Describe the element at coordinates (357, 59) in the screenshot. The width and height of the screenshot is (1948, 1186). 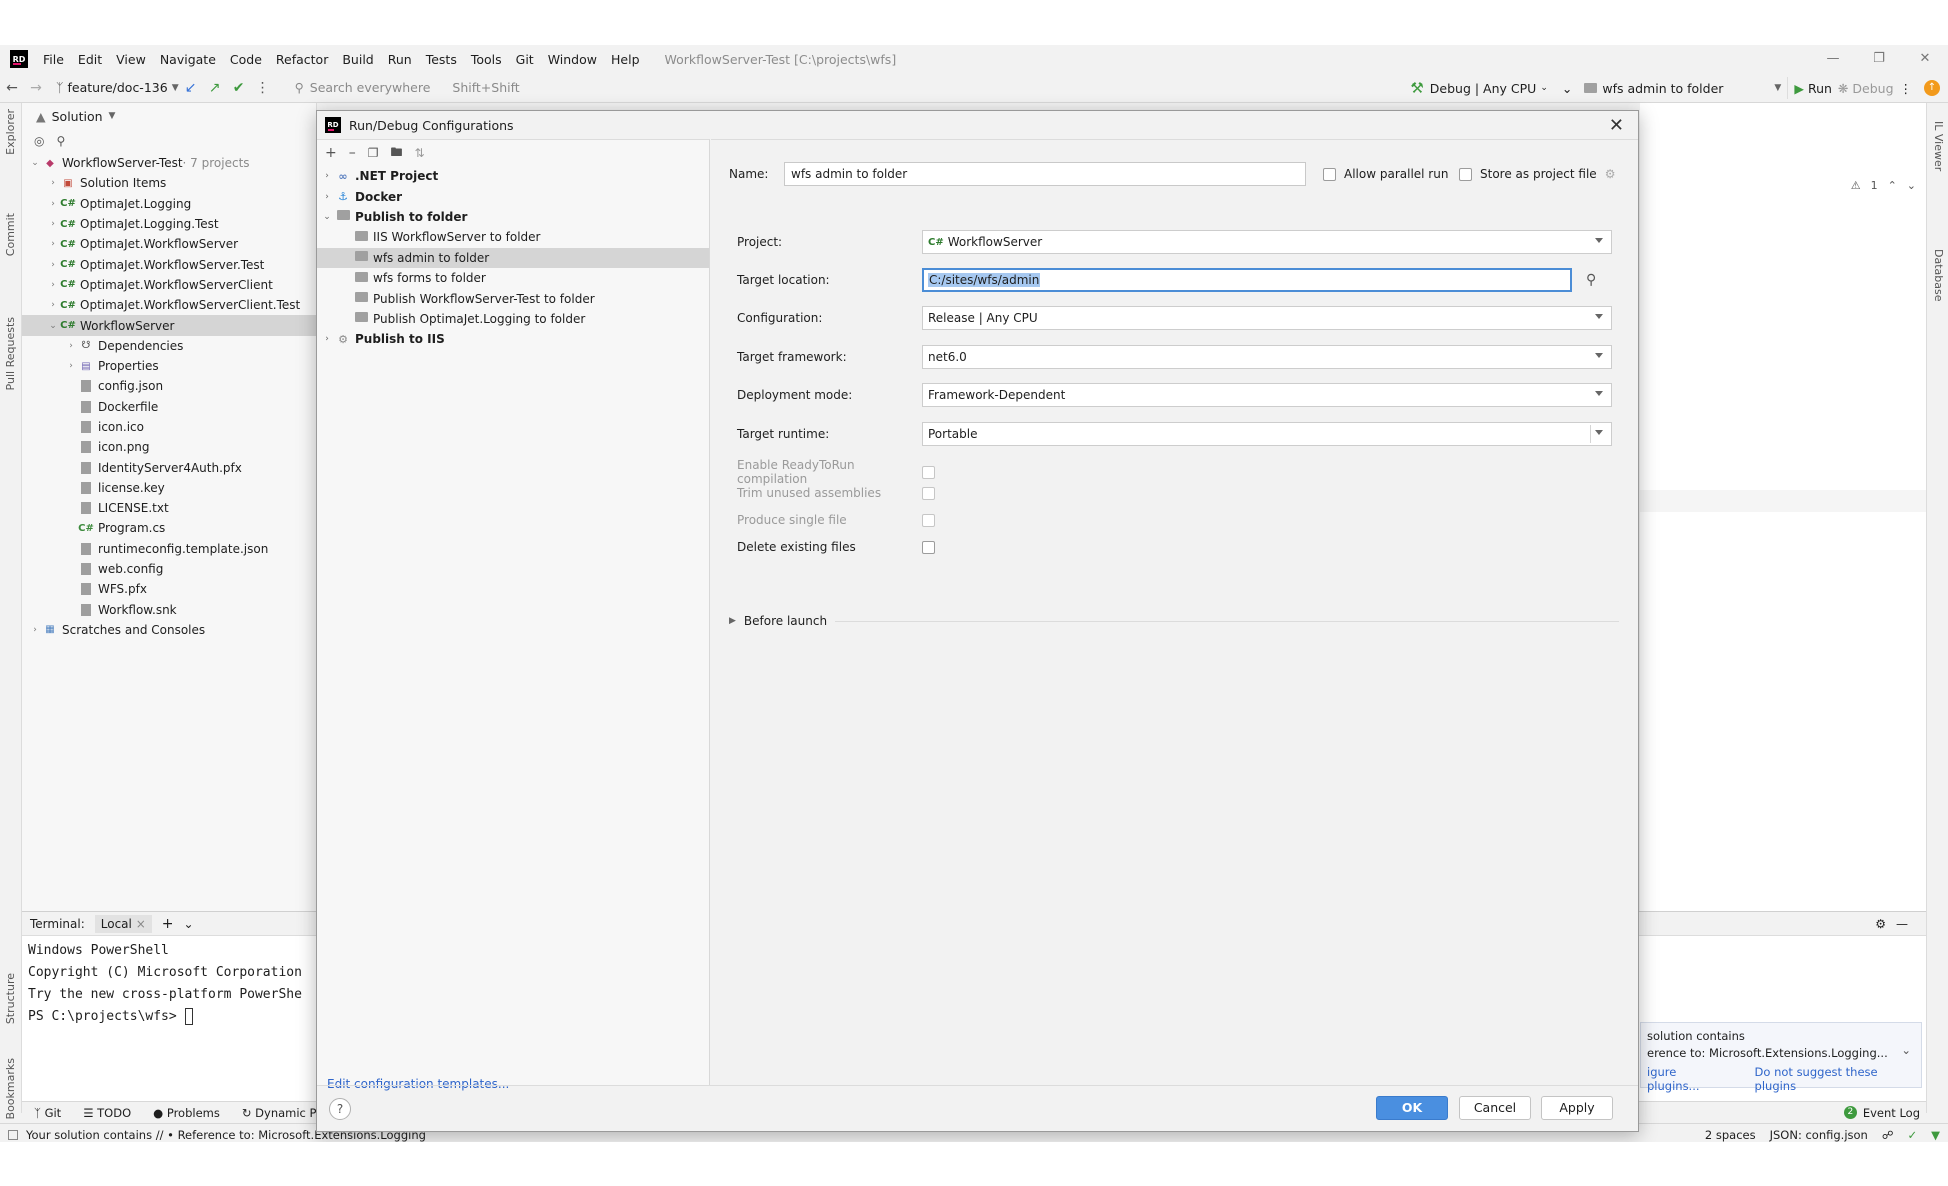
I see `menu-build: Build` at that location.